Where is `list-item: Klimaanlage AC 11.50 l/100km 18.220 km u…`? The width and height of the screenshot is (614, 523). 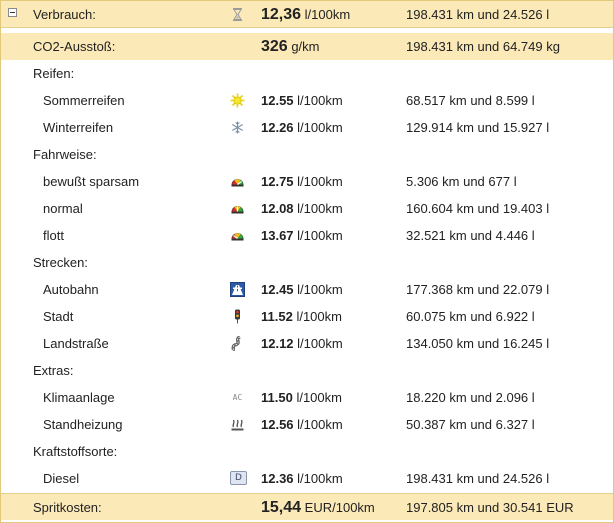 list-item: Klimaanlage AC 11.50 l/100km 18.220 km u… is located at coordinates (289, 397).